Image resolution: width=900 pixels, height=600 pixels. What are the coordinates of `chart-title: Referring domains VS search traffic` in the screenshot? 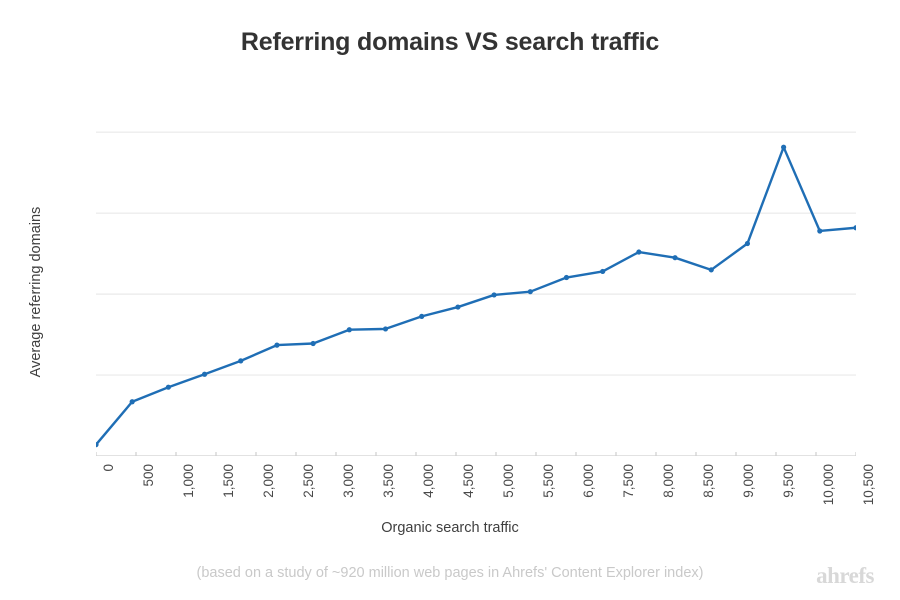 It's located at (450, 42).